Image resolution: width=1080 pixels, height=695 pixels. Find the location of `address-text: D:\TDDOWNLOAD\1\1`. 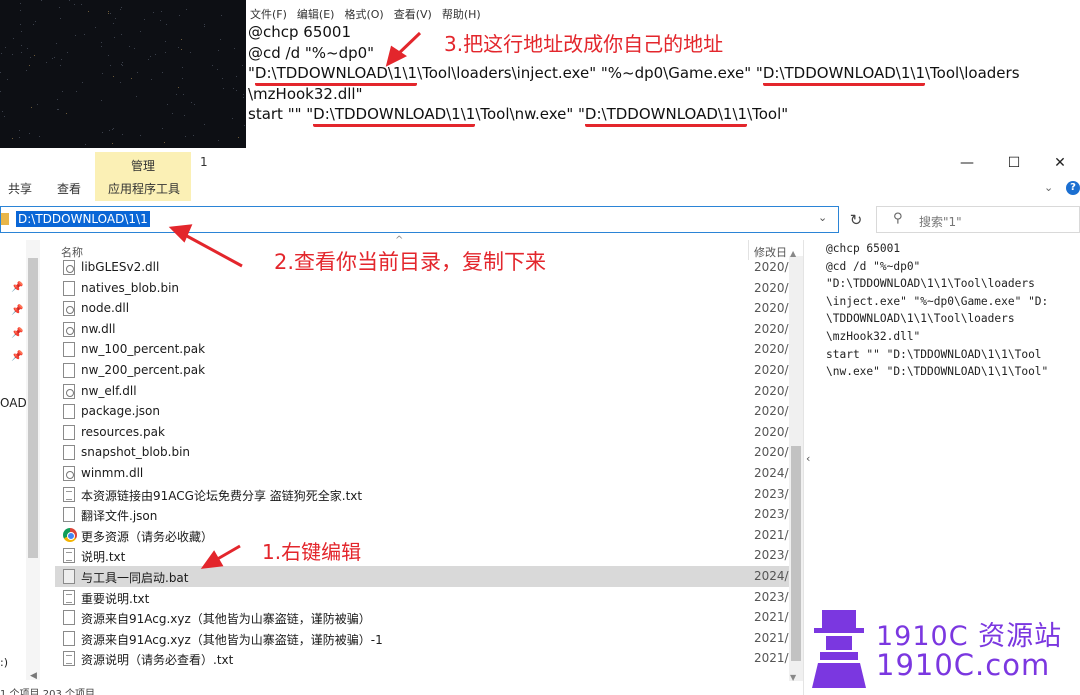

address-text: D:\TDDOWNLOAD\1\1 is located at coordinates (83, 219).